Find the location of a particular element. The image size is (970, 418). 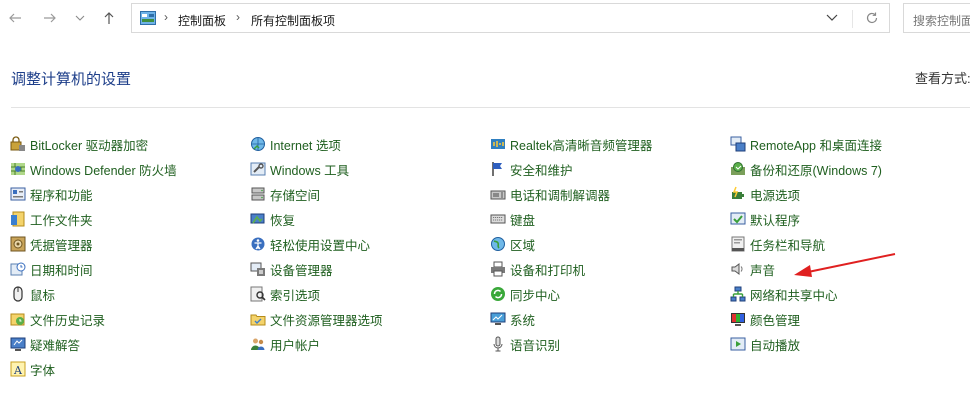

control-panel-item: 恢复 is located at coordinates (272, 219).